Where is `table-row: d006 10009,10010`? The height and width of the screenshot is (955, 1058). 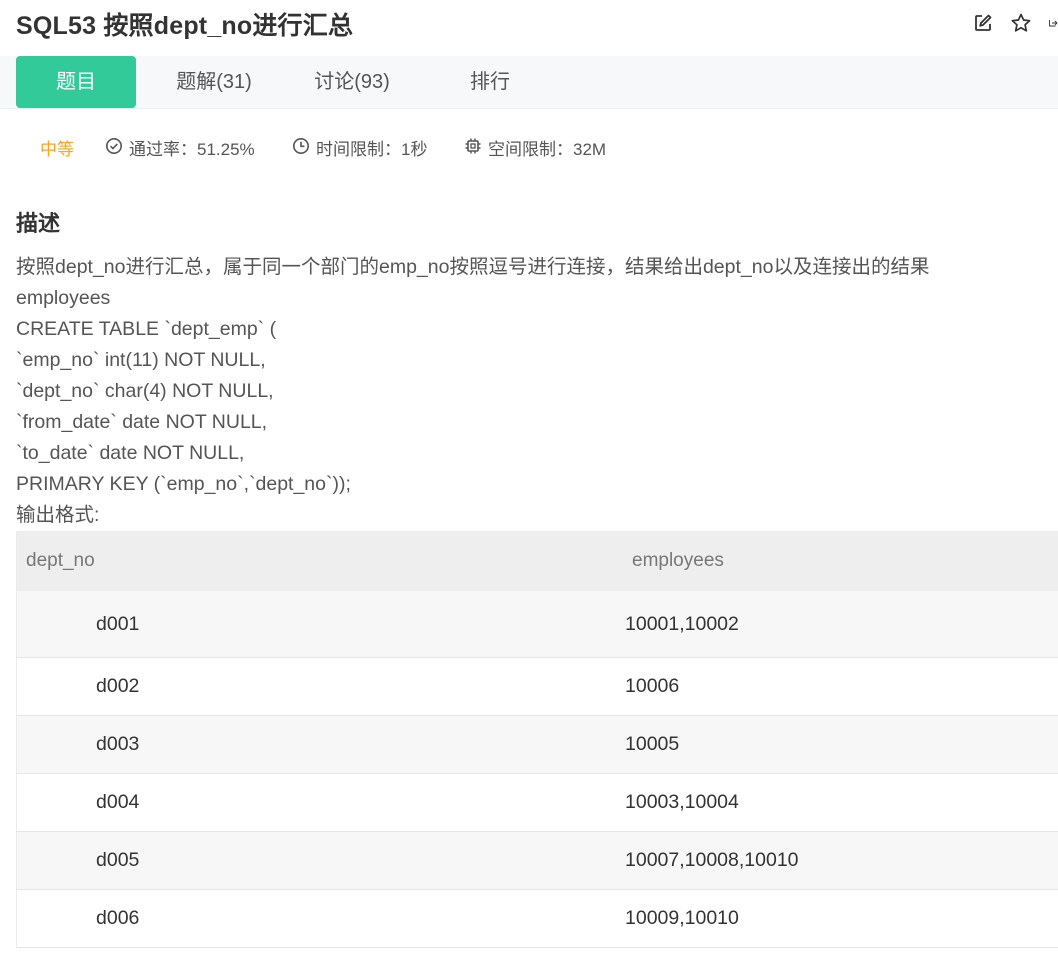 table-row: d006 10009,10010 is located at coordinates (537, 919).